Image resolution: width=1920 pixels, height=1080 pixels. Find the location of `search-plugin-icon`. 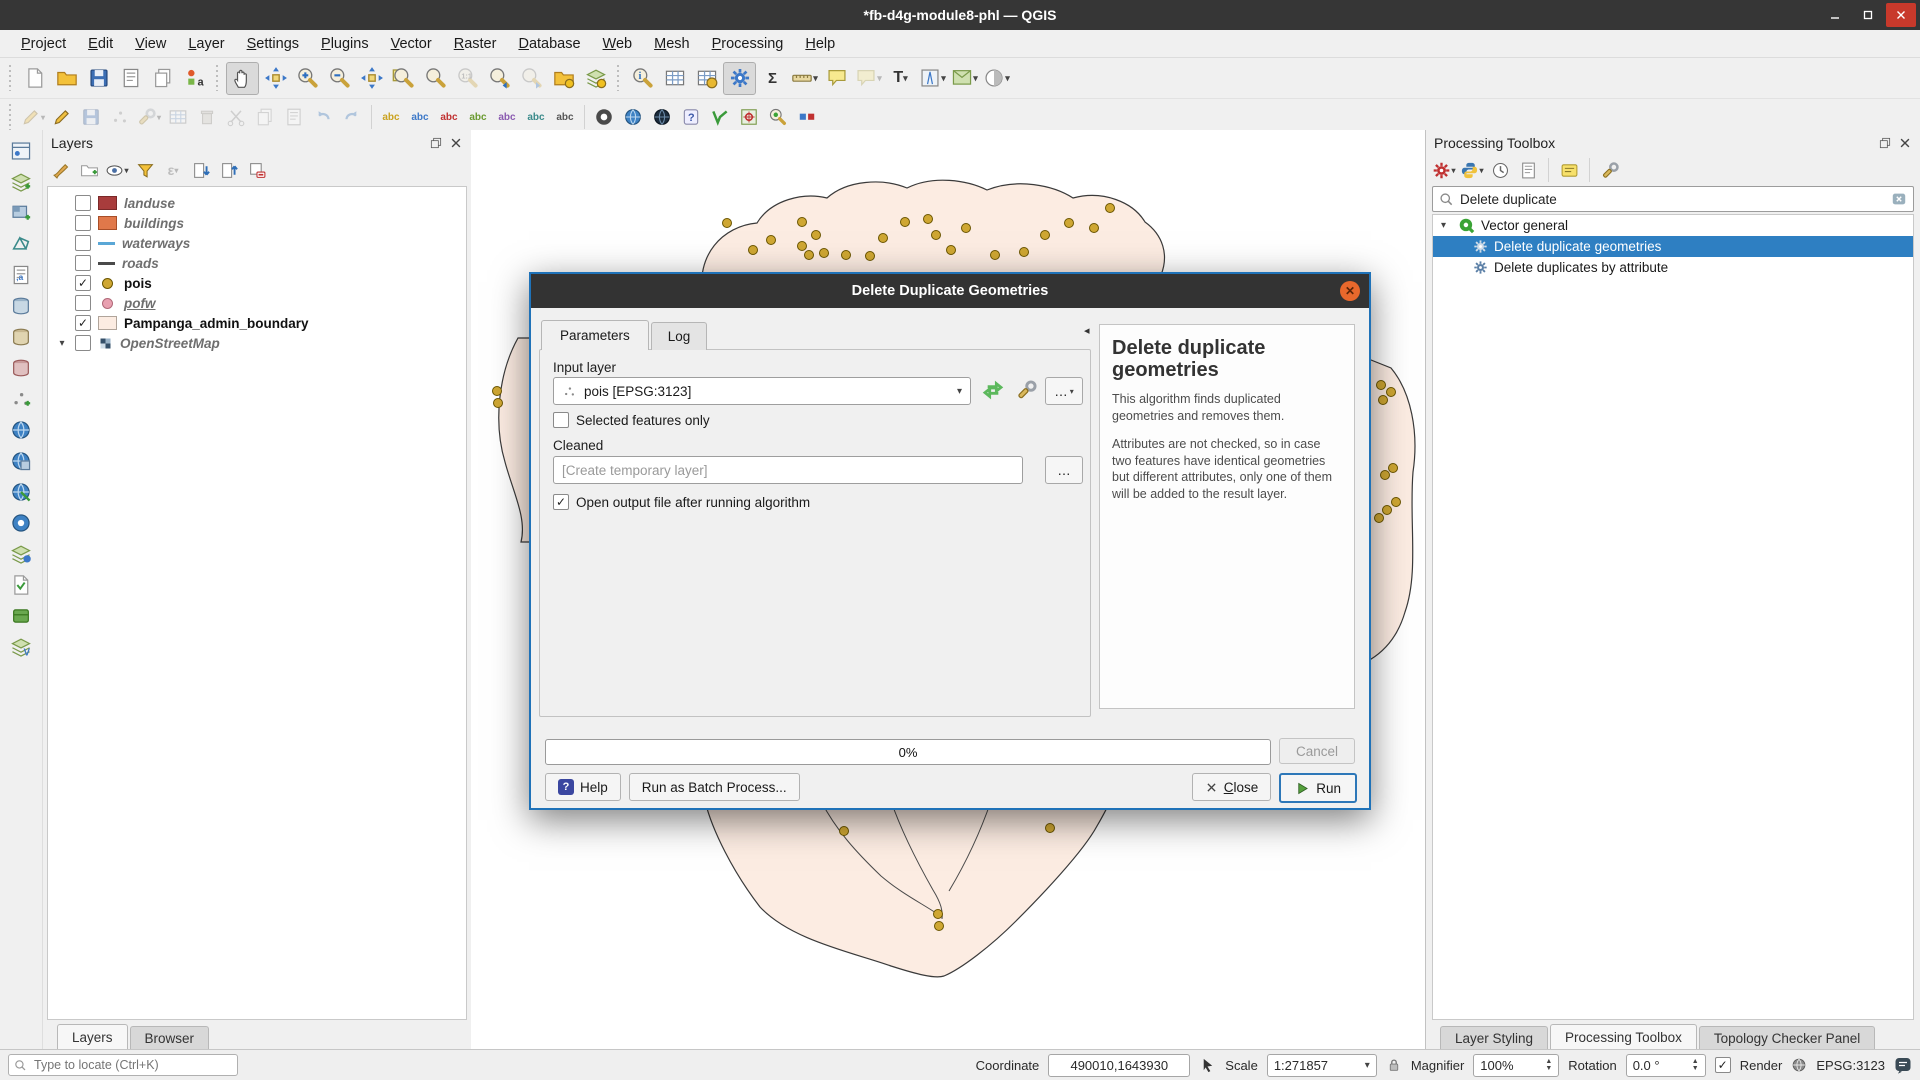

search-plugin-icon is located at coordinates (778, 117).